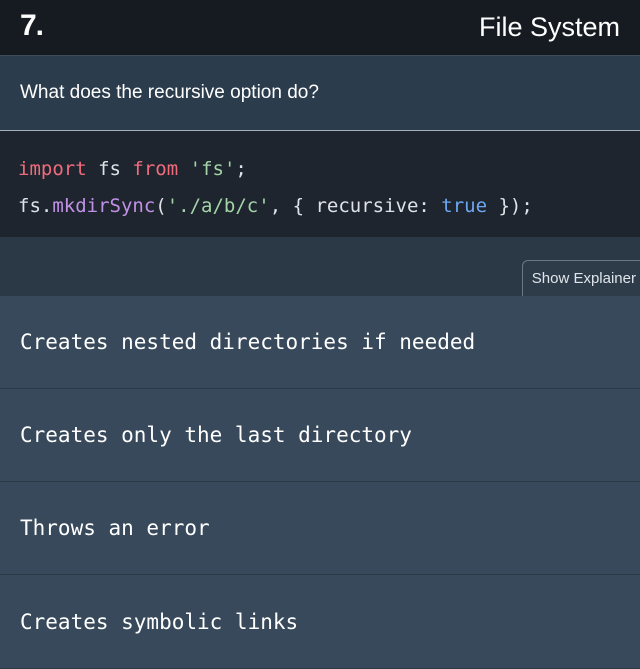 The image size is (640, 669). I want to click on answer-option: Creates only the last directory, so click(320, 435).